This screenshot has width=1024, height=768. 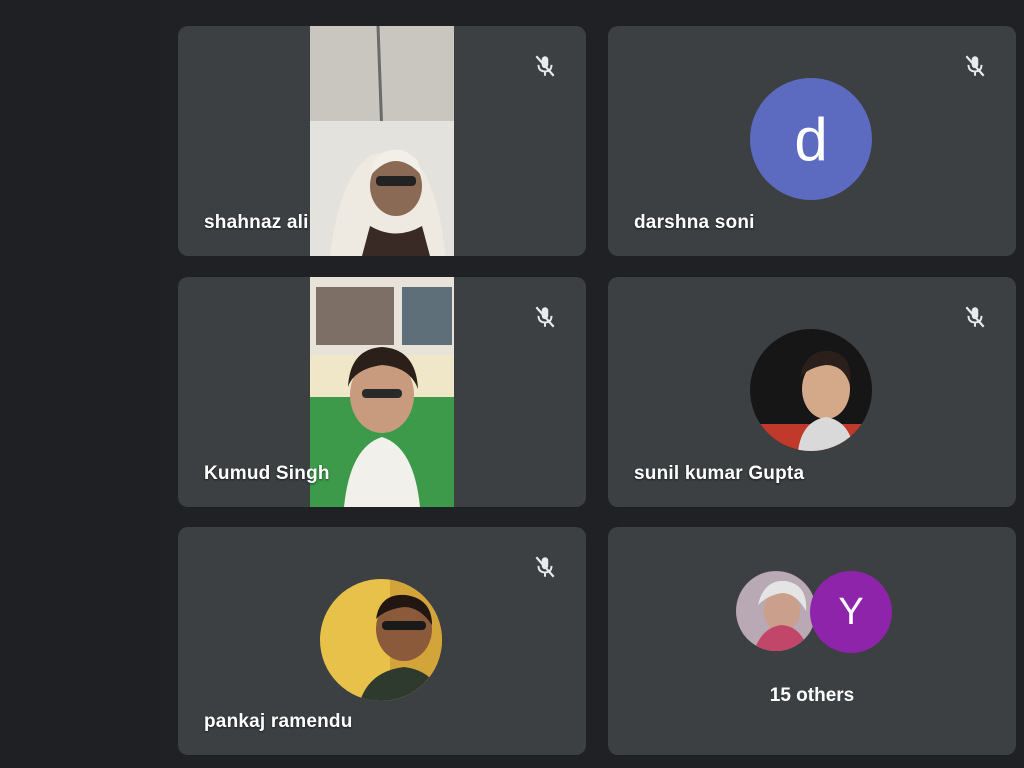 I want to click on avatar: d, so click(x=811, y=139).